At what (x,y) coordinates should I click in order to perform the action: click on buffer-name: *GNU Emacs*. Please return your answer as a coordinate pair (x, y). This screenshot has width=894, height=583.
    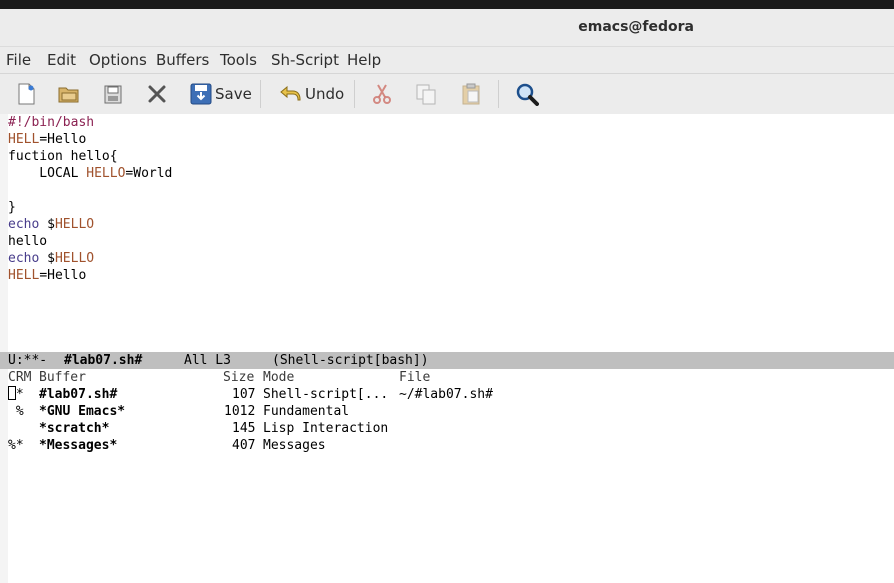
    Looking at the image, I should click on (82, 411).